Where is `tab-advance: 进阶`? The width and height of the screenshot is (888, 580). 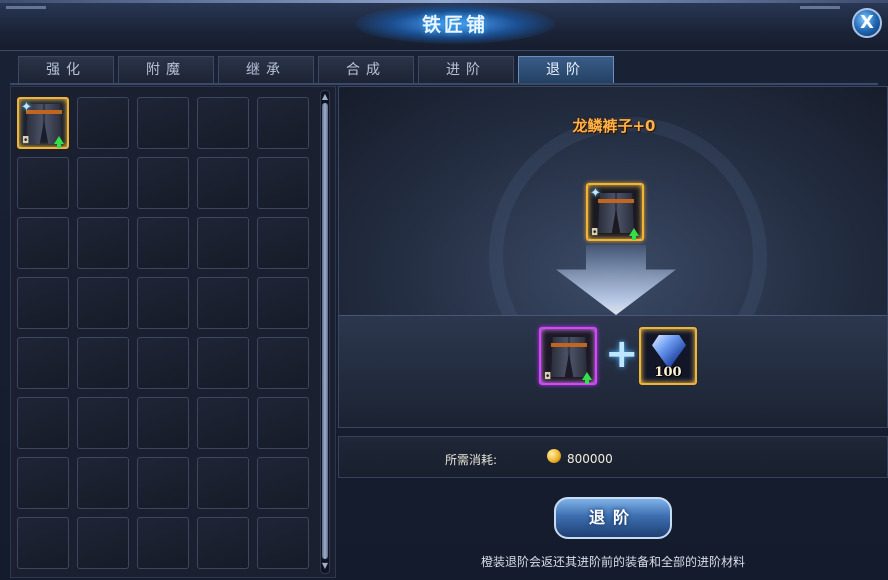 tab-advance: 进阶 is located at coordinates (466, 69).